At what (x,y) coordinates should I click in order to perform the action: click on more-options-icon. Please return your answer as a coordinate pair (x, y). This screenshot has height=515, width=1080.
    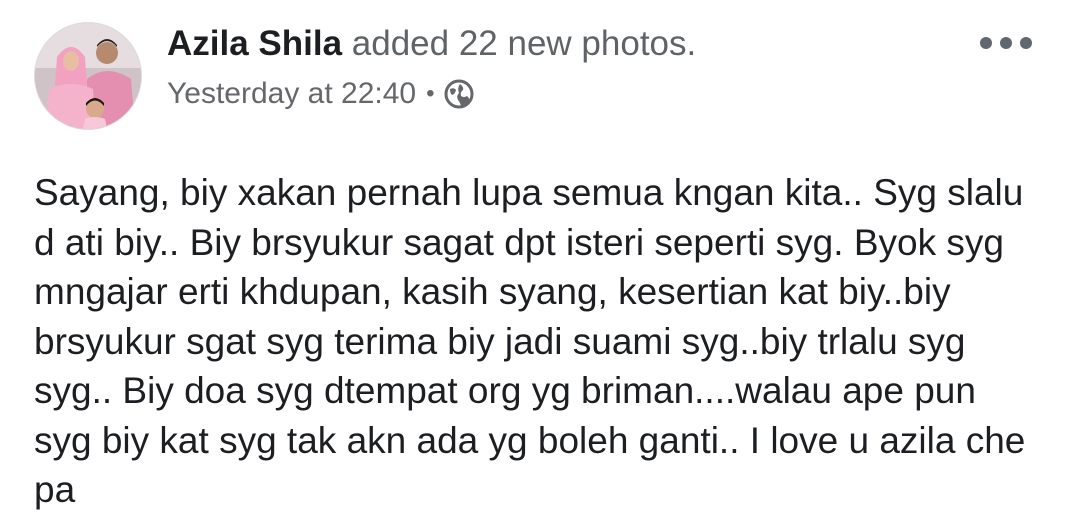
    Looking at the image, I should click on (1006, 43).